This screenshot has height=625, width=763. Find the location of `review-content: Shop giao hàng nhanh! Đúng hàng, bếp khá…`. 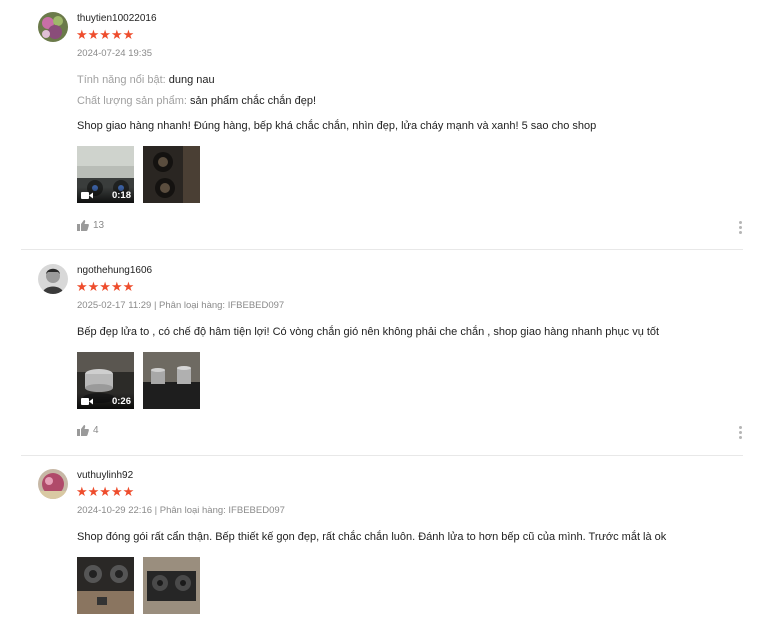

review-content: Shop giao hàng nhanh! Đúng hàng, bếp khá… is located at coordinates (337, 126).